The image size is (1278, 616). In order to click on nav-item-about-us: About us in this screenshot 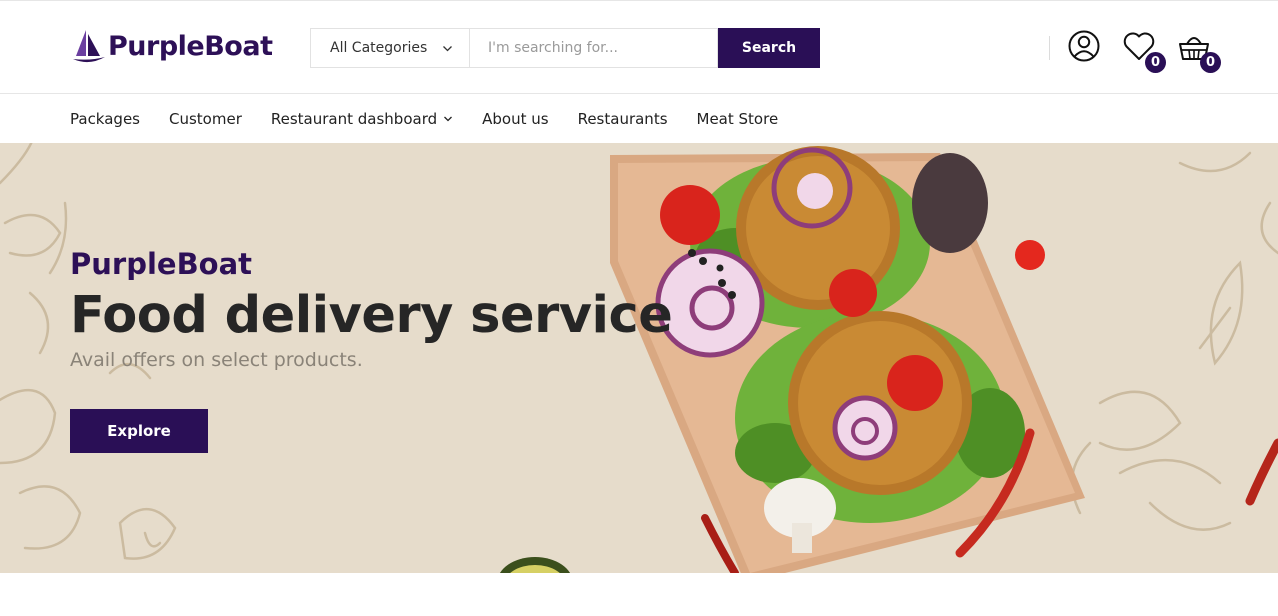, I will do `click(515, 119)`.